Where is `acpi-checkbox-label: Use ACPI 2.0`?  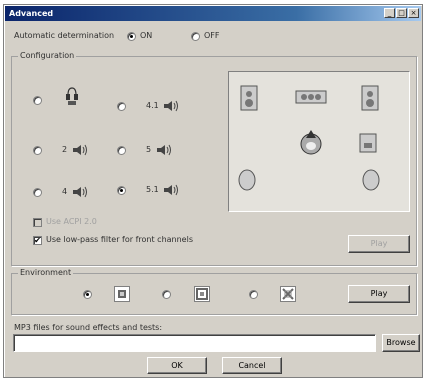
acpi-checkbox-label: Use ACPI 2.0 is located at coordinates (71, 221).